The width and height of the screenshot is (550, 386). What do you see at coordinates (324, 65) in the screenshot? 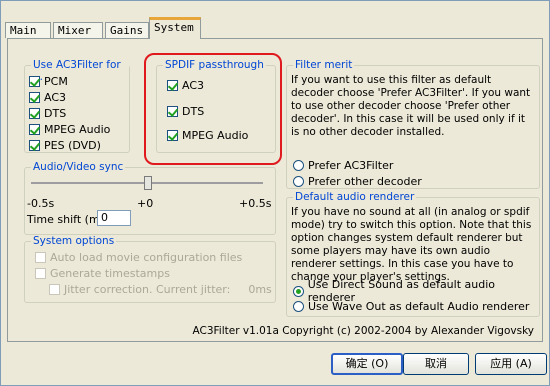
I see `filter-merit-title: Filter merit` at bounding box center [324, 65].